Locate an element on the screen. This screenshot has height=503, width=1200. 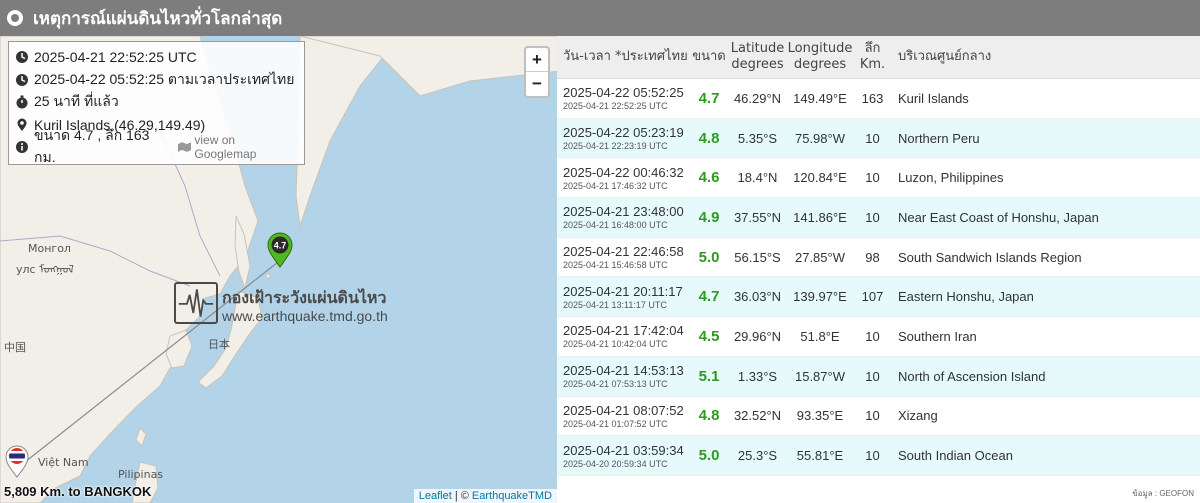
seismograph-icon is located at coordinates (196, 303).